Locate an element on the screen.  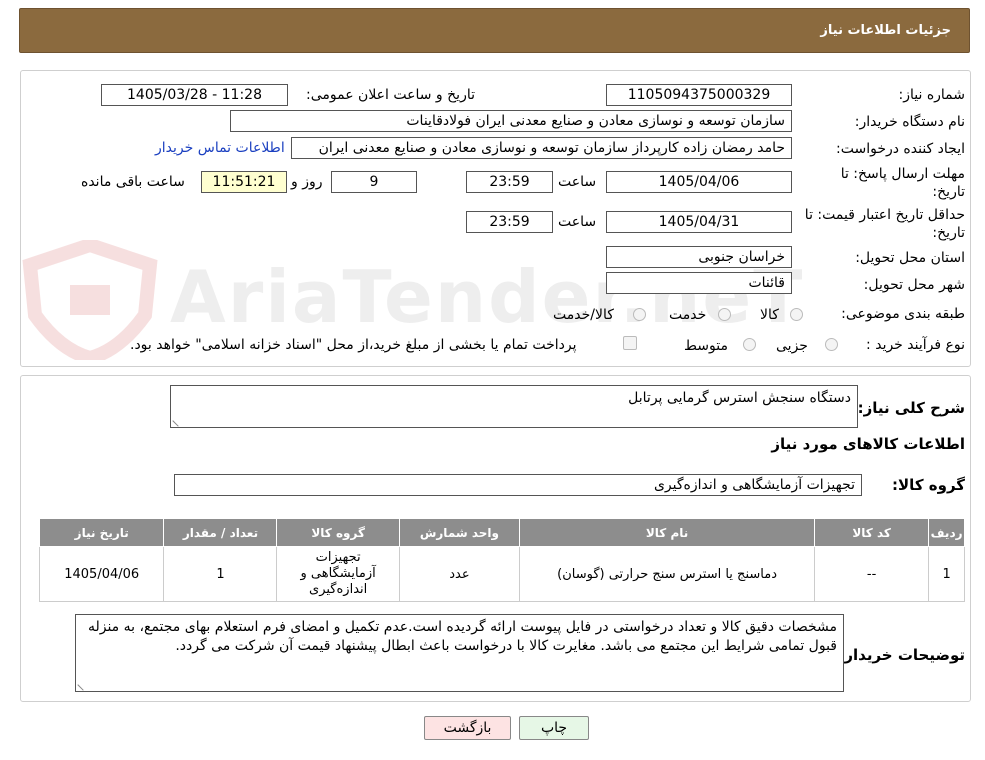
announce-date-label: تاریخ و ساعت اعلان عمومی: is located at coordinates (390, 95).